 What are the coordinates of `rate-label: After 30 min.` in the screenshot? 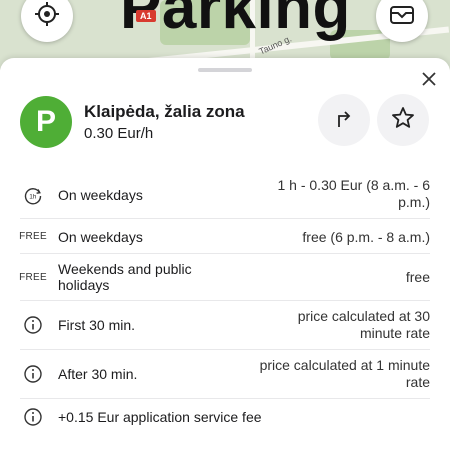 It's located at (98, 374).